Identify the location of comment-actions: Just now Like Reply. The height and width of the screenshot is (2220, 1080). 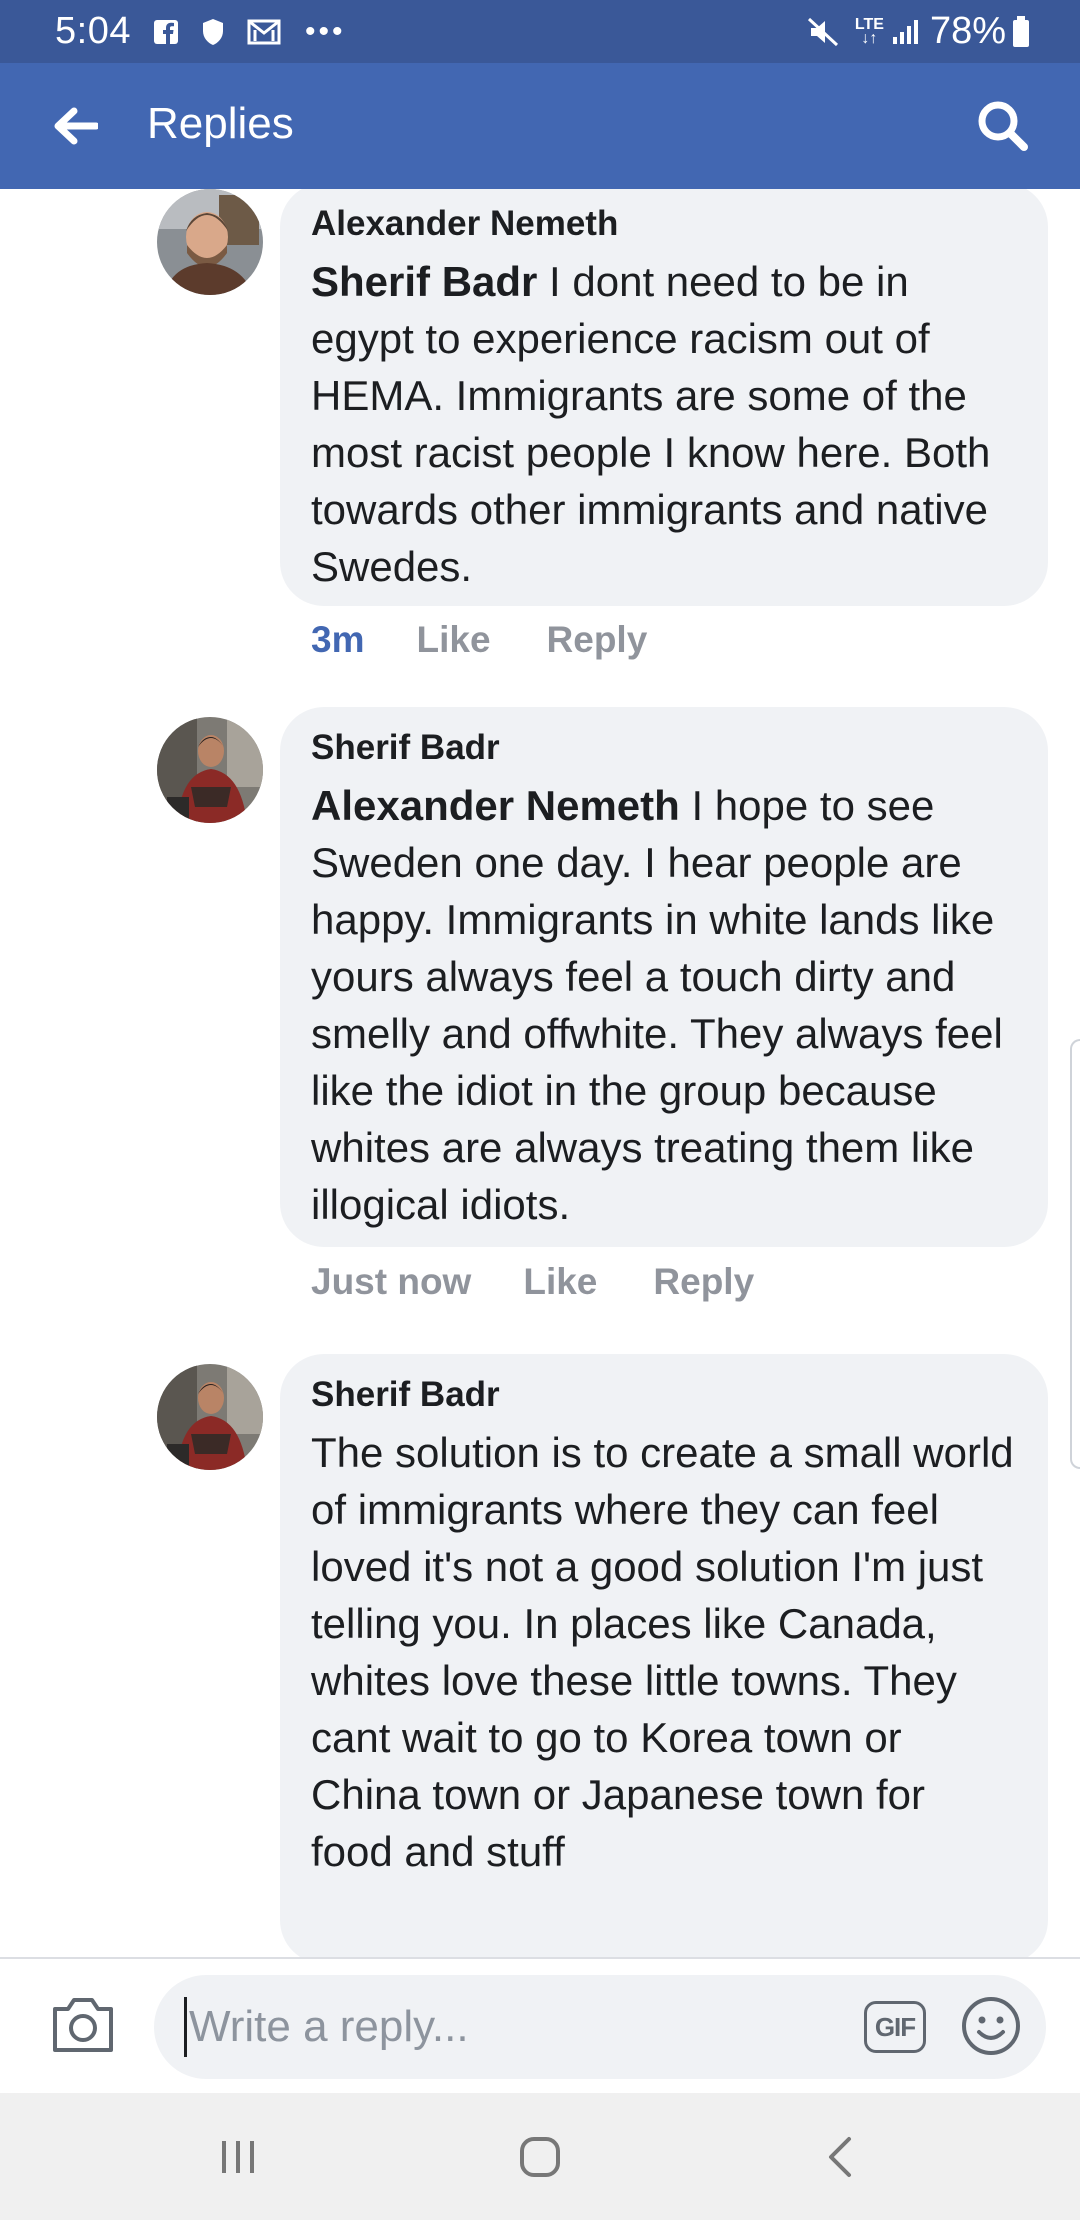
(532, 1282).